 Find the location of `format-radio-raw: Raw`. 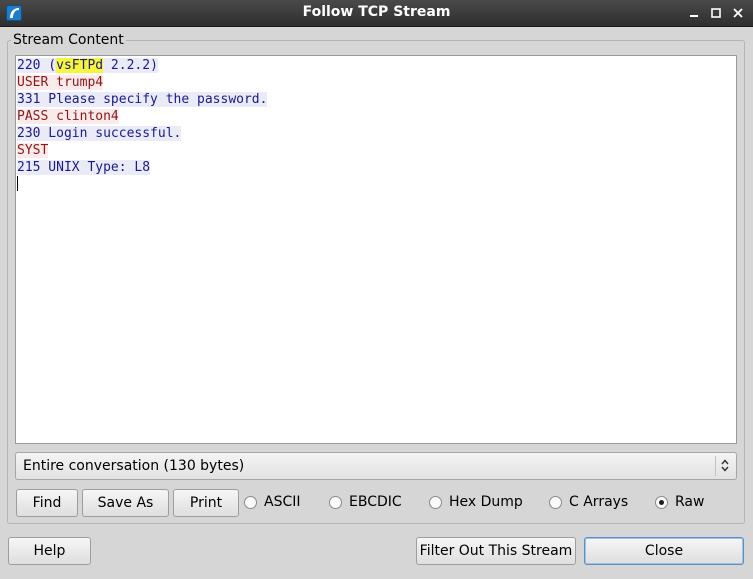

format-radio-raw: Raw is located at coordinates (685, 503).